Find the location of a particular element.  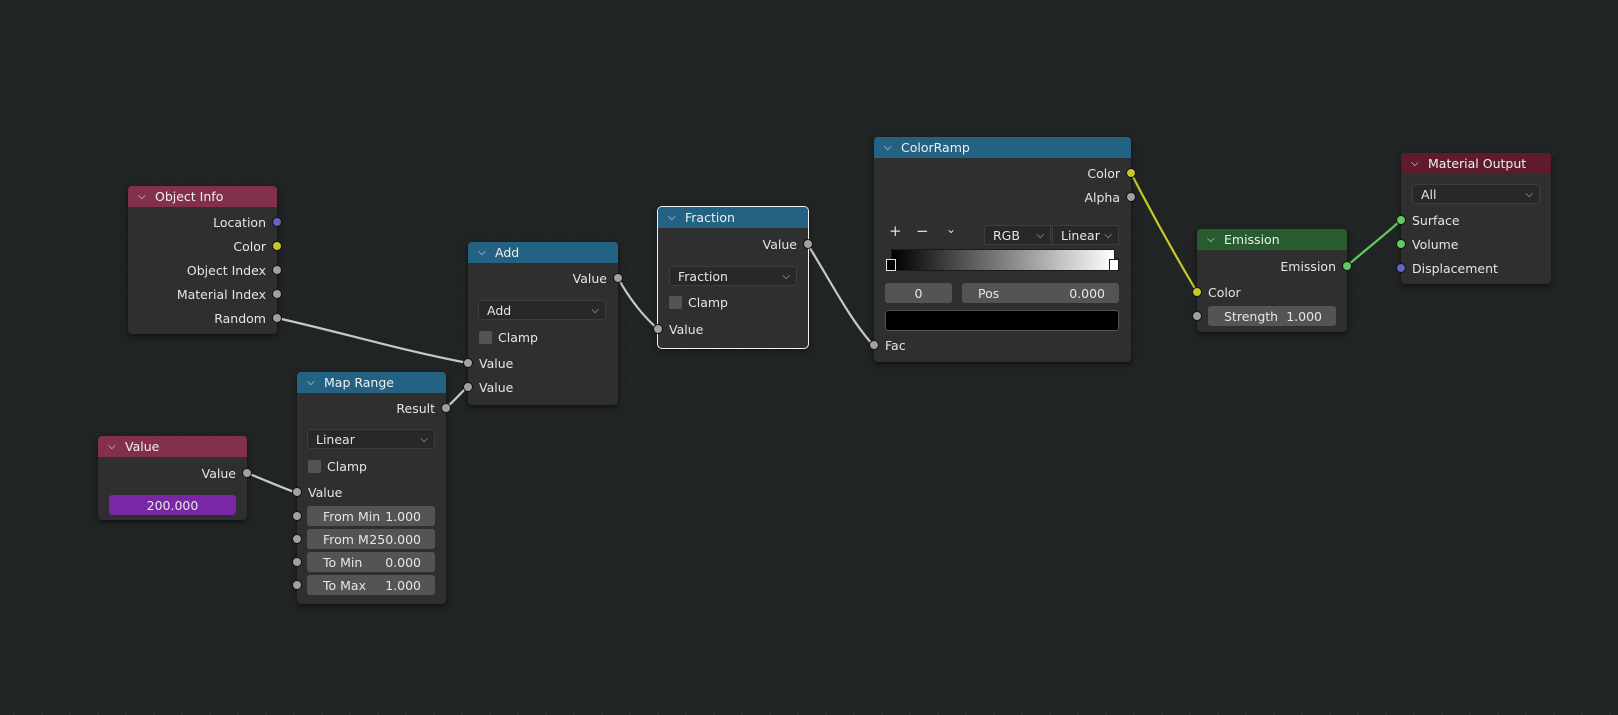

socket-color is located at coordinates (277, 246).